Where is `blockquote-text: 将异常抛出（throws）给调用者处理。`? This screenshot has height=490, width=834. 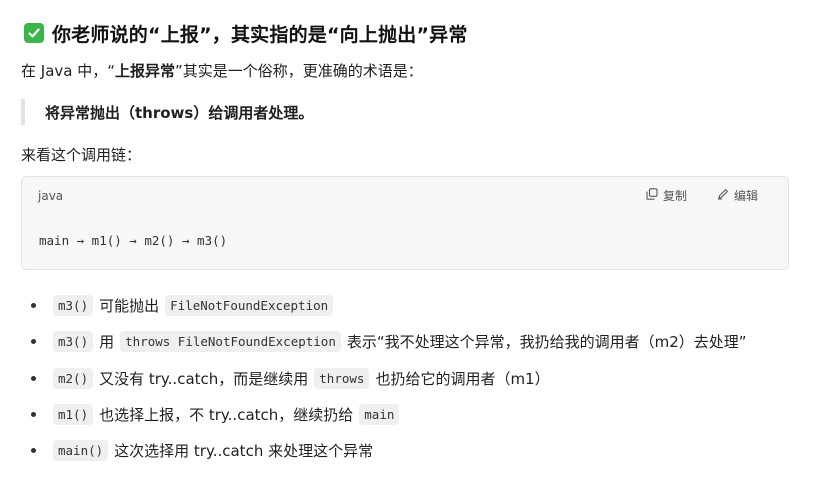 blockquote-text: 将异常抛出（throws）给调用者处理。 is located at coordinates (179, 112).